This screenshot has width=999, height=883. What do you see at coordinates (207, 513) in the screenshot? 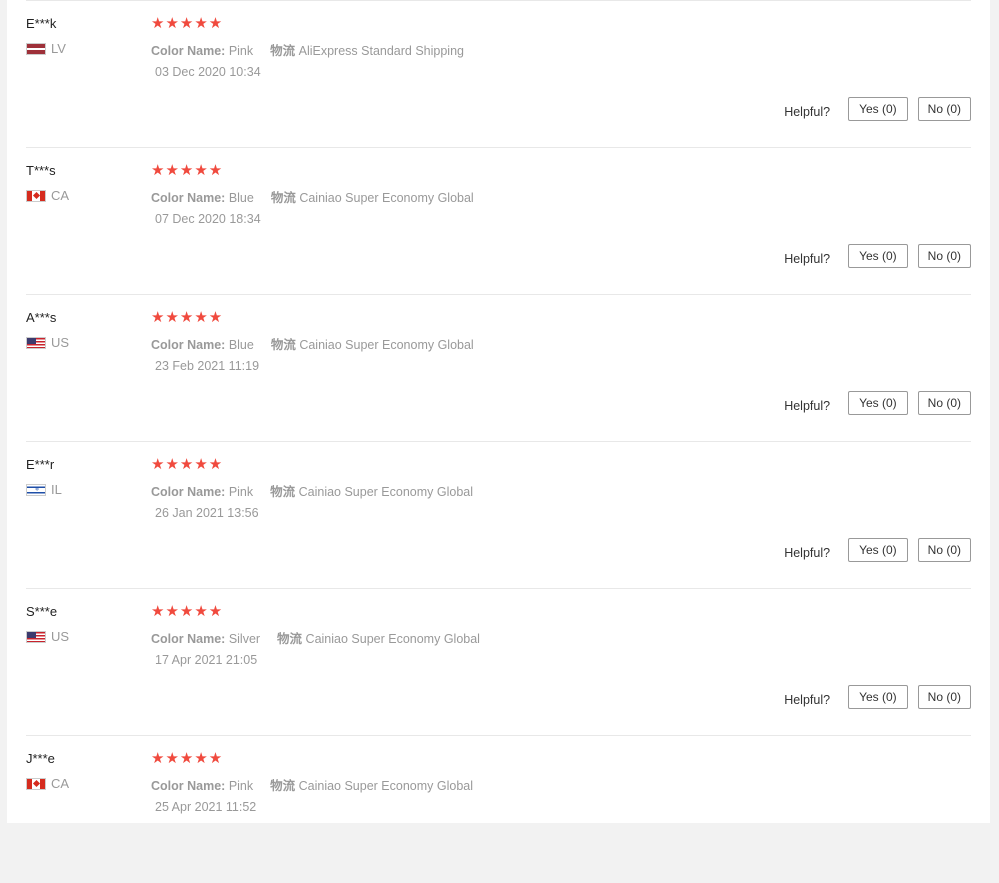
I see `review-date: 26 Jan 2021 13:56` at bounding box center [207, 513].